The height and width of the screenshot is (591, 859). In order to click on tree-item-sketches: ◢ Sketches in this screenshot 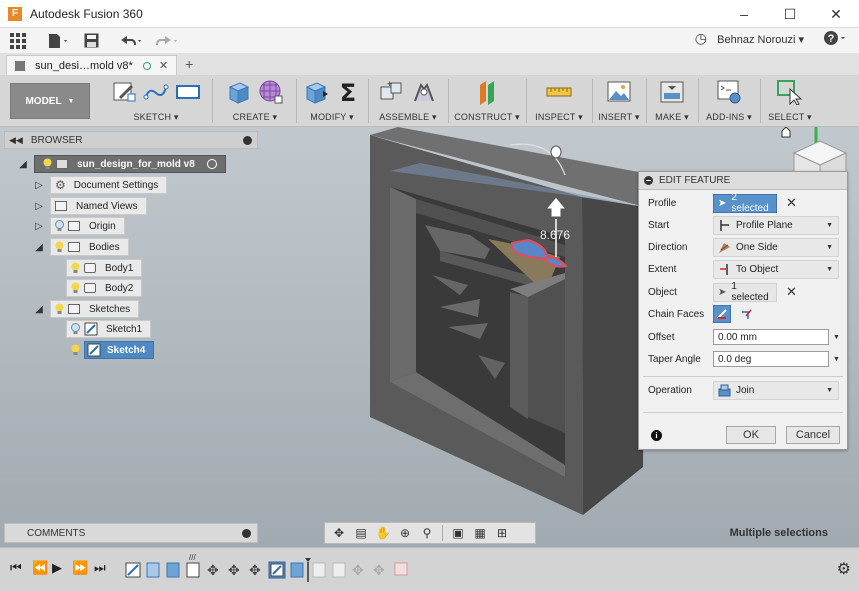, I will do `click(87, 309)`.